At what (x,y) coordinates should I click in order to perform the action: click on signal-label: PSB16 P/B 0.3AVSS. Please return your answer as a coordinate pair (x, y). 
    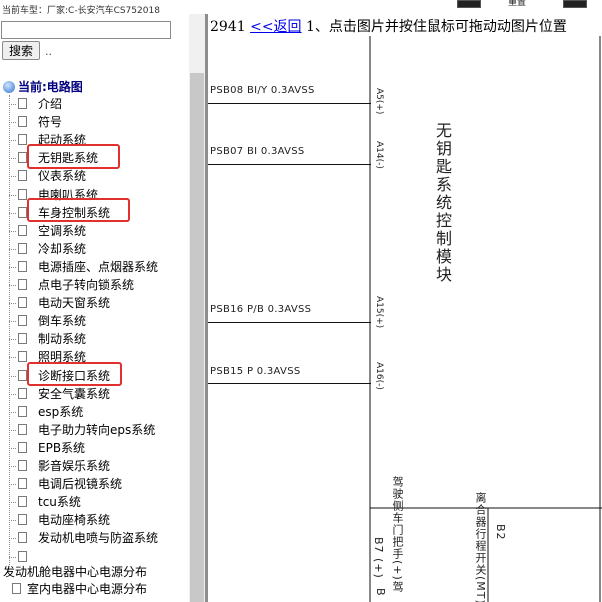
    Looking at the image, I should click on (261, 309).